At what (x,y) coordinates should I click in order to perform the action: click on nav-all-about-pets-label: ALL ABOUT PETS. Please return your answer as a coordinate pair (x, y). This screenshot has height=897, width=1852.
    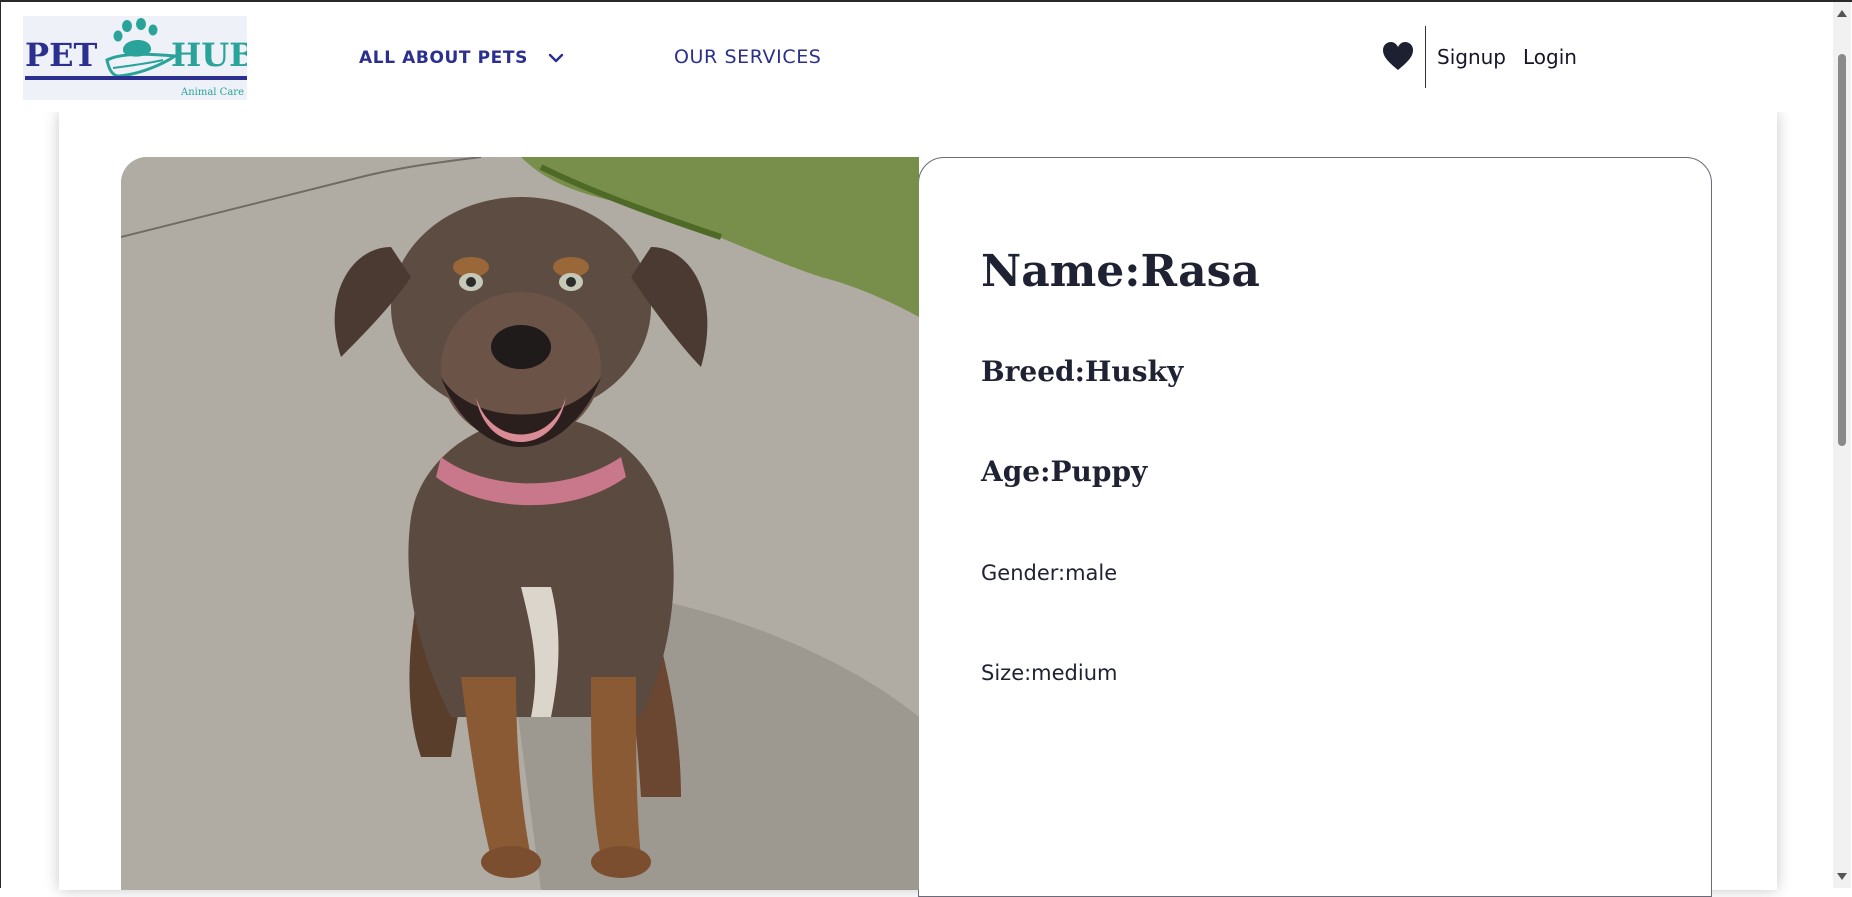
    Looking at the image, I should click on (443, 58).